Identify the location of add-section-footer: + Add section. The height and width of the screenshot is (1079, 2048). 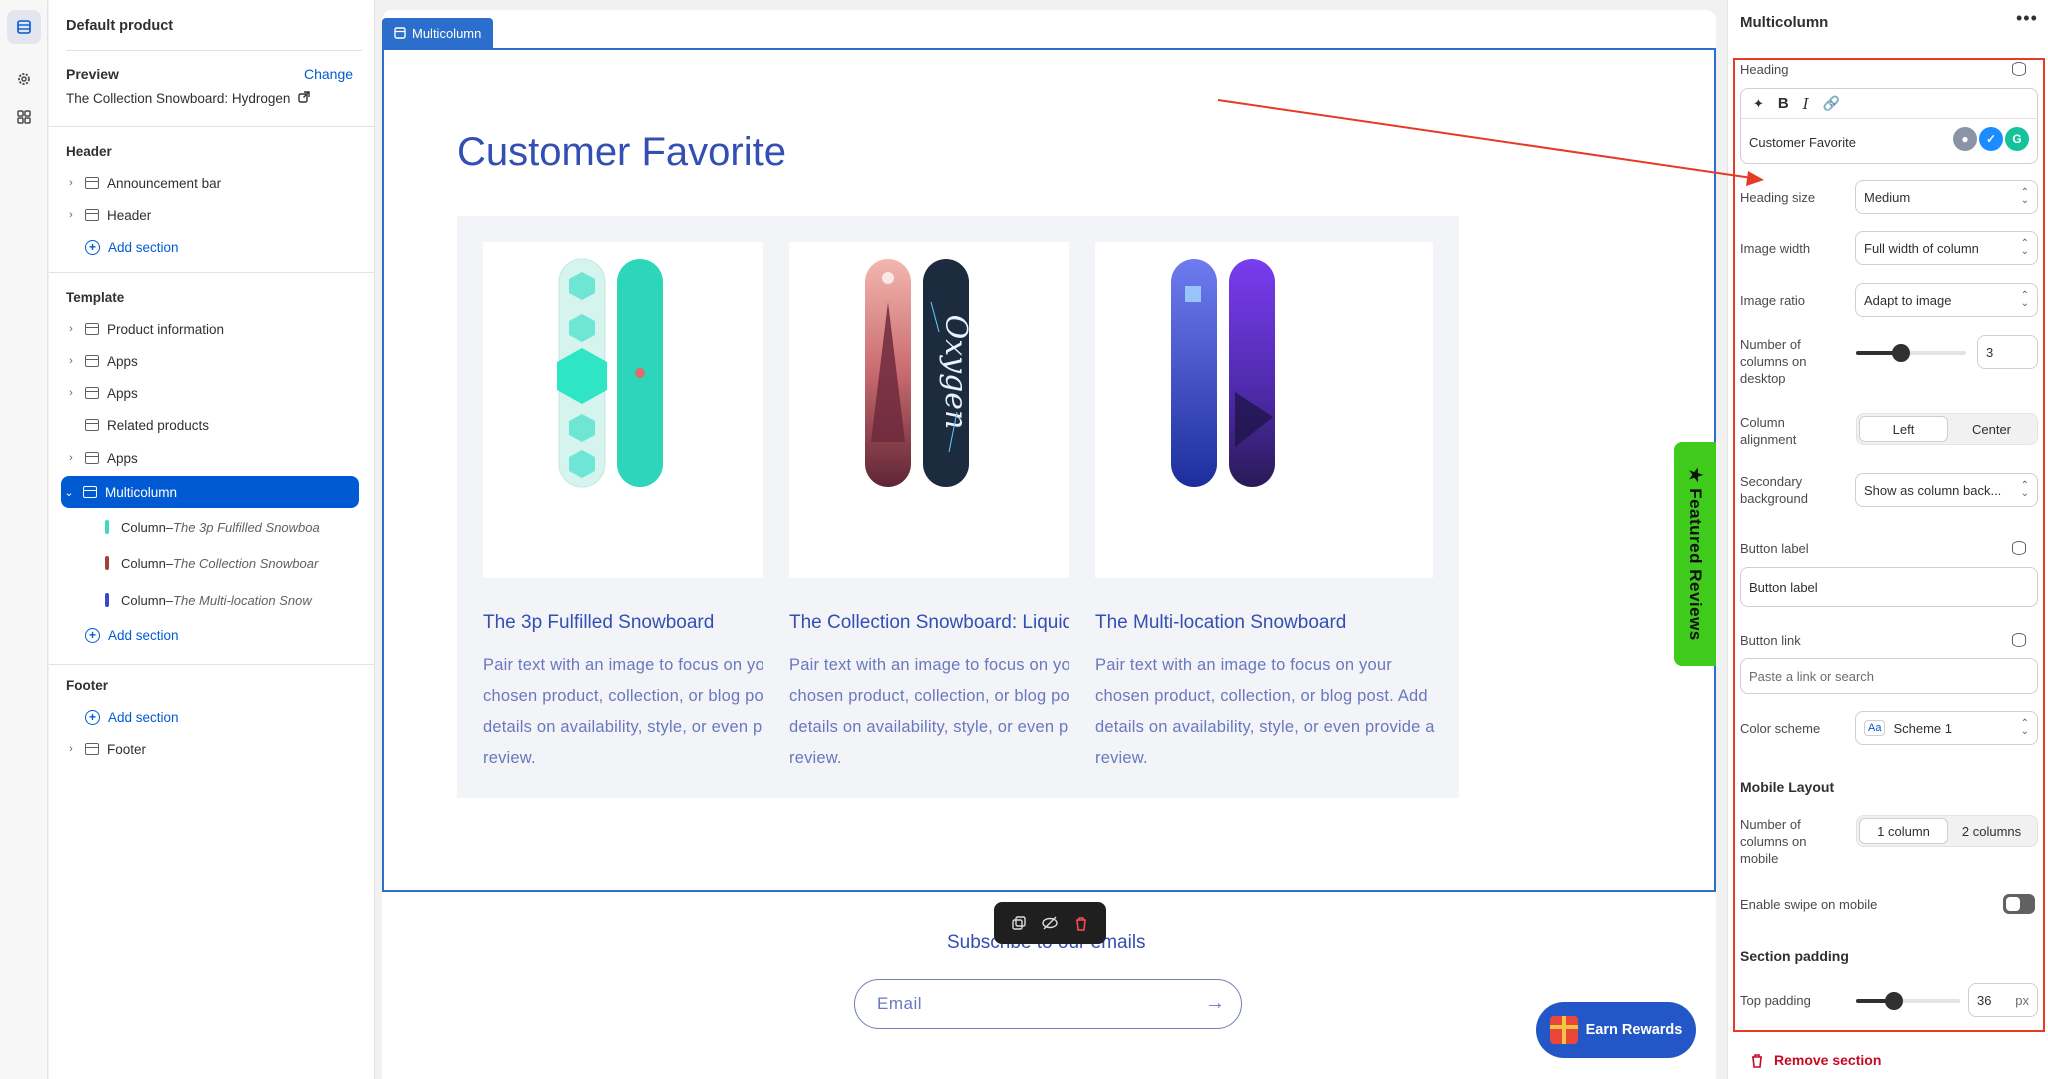
(213, 717).